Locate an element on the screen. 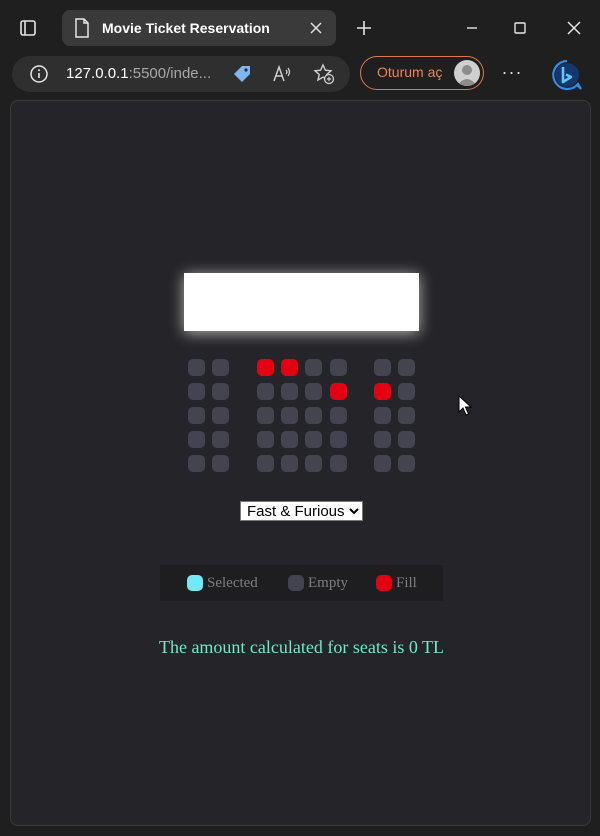  browser-toolbar: 127.0.0.1:5500/inde... Oturum aç ··· is located at coordinates (300, 76).